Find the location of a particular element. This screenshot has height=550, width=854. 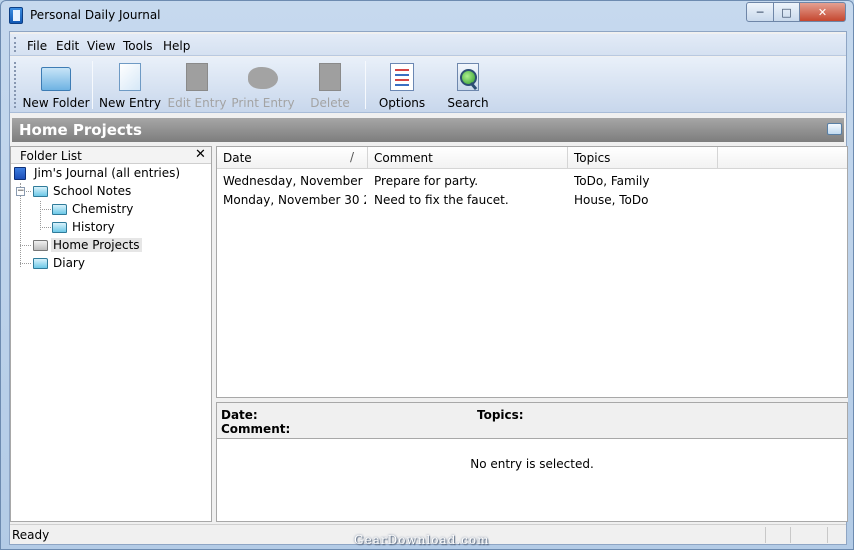

current-folder-title: Home Projects is located at coordinates (80, 130).